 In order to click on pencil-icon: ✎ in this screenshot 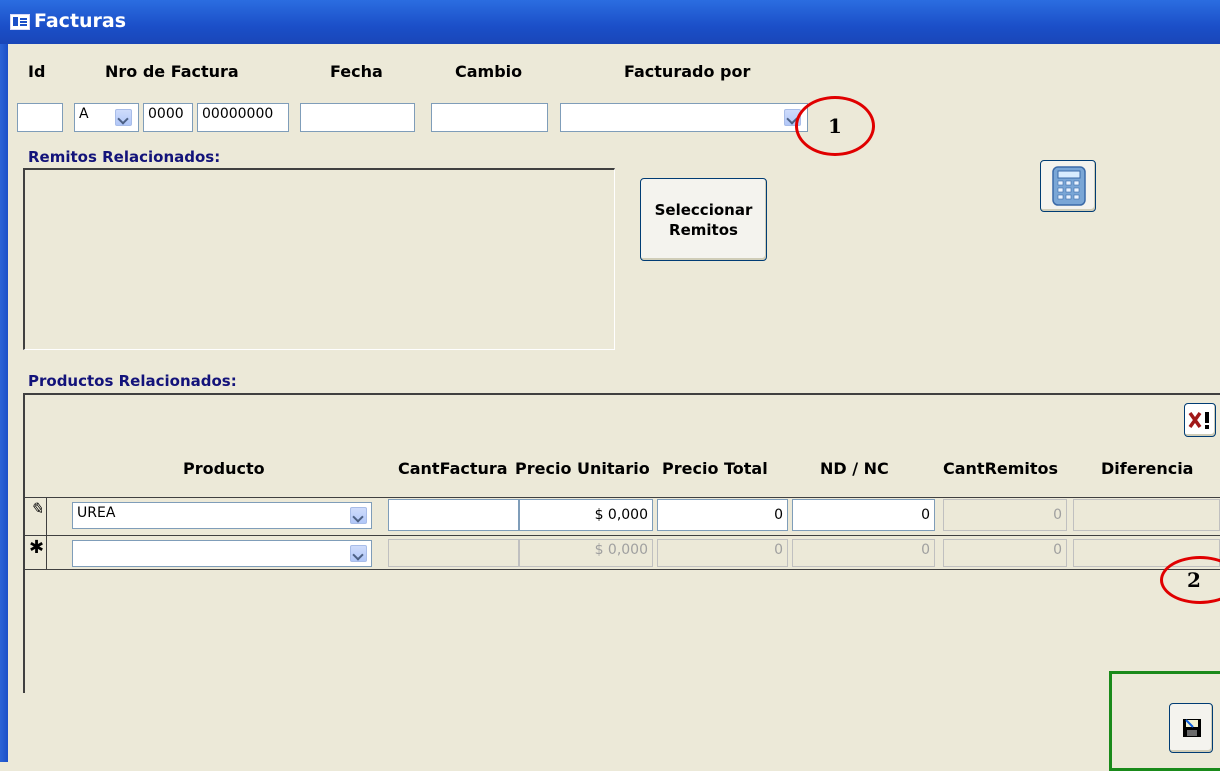, I will do `click(37, 509)`.